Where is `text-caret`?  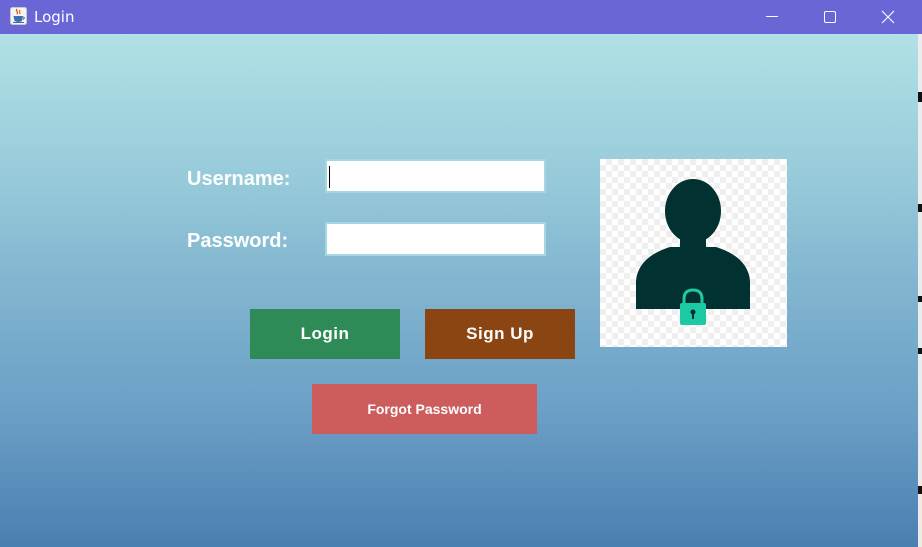 text-caret is located at coordinates (329, 177).